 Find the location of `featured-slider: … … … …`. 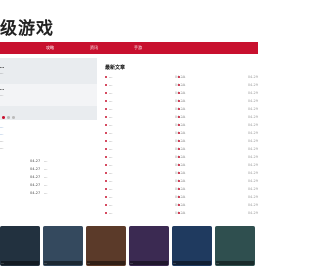

featured-slider: … … … … is located at coordinates (48, 89).